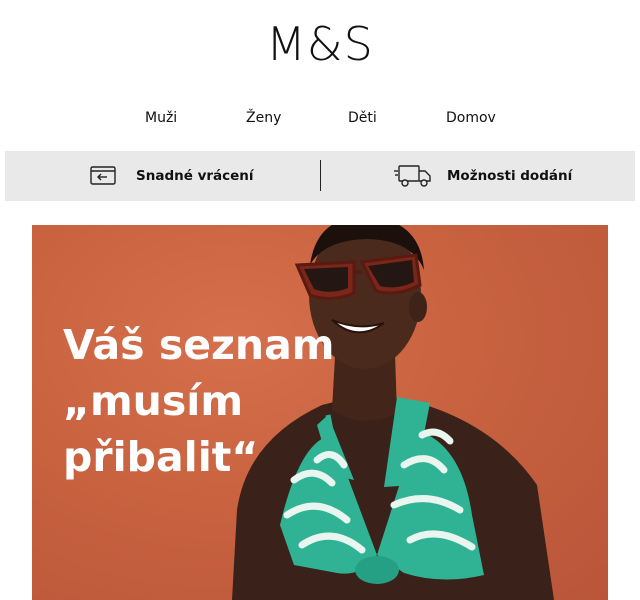 The image size is (640, 600). What do you see at coordinates (195, 176) in the screenshot?
I see `easy-returns-label: Snadné vrácení` at bounding box center [195, 176].